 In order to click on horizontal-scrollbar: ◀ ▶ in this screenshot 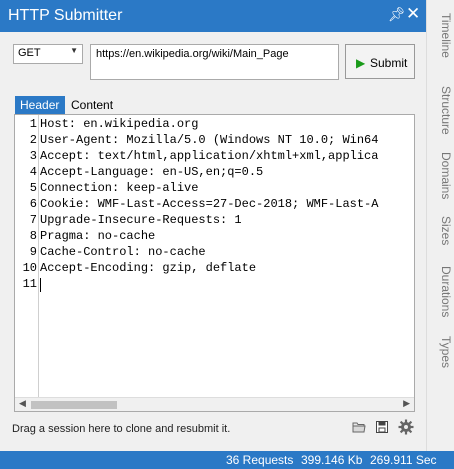, I will do `click(214, 404)`.